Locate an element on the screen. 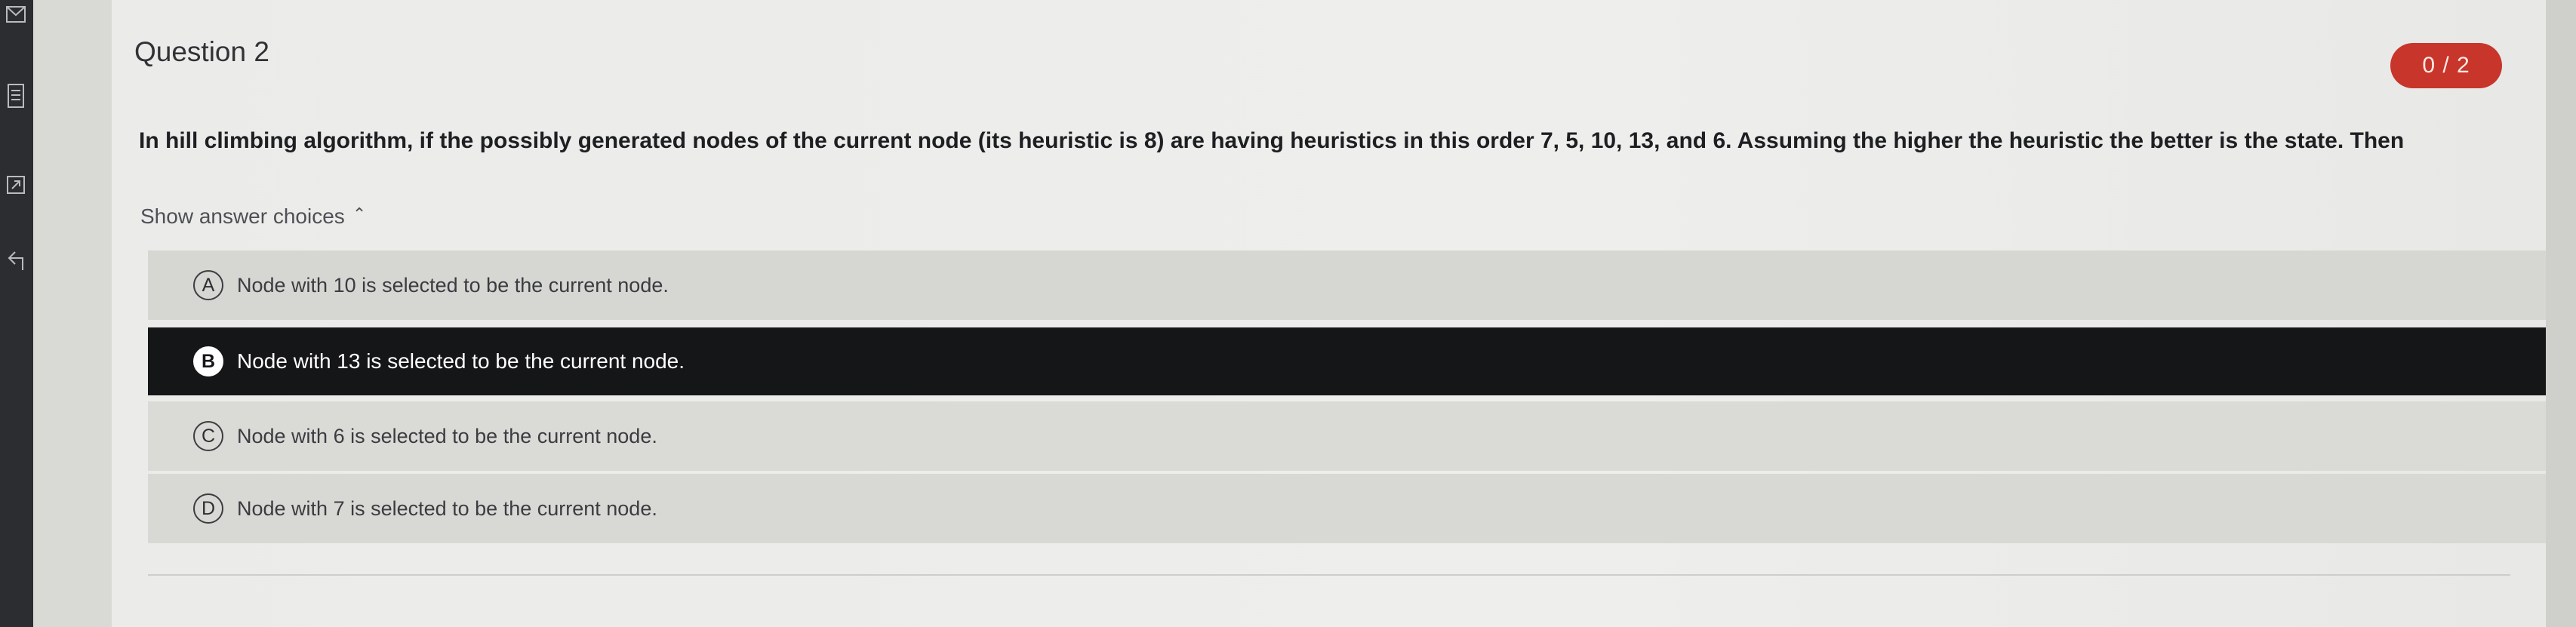 This screenshot has width=2576, height=627. document-icon is located at coordinates (16, 96).